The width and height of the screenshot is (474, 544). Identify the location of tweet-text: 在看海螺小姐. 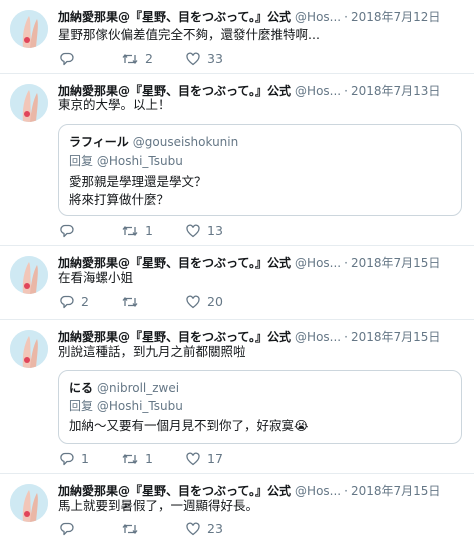
(261, 277).